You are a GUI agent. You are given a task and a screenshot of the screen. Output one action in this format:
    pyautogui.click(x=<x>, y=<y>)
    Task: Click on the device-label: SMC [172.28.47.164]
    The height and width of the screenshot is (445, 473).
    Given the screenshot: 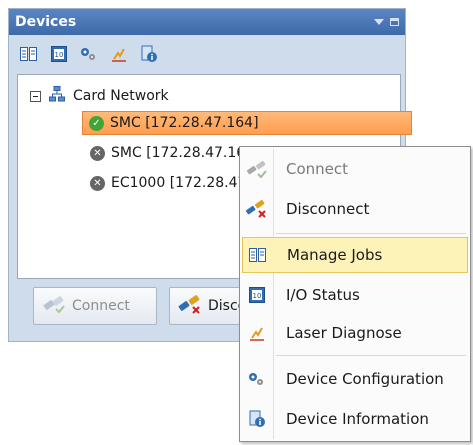 What is the action you would take?
    pyautogui.click(x=184, y=123)
    